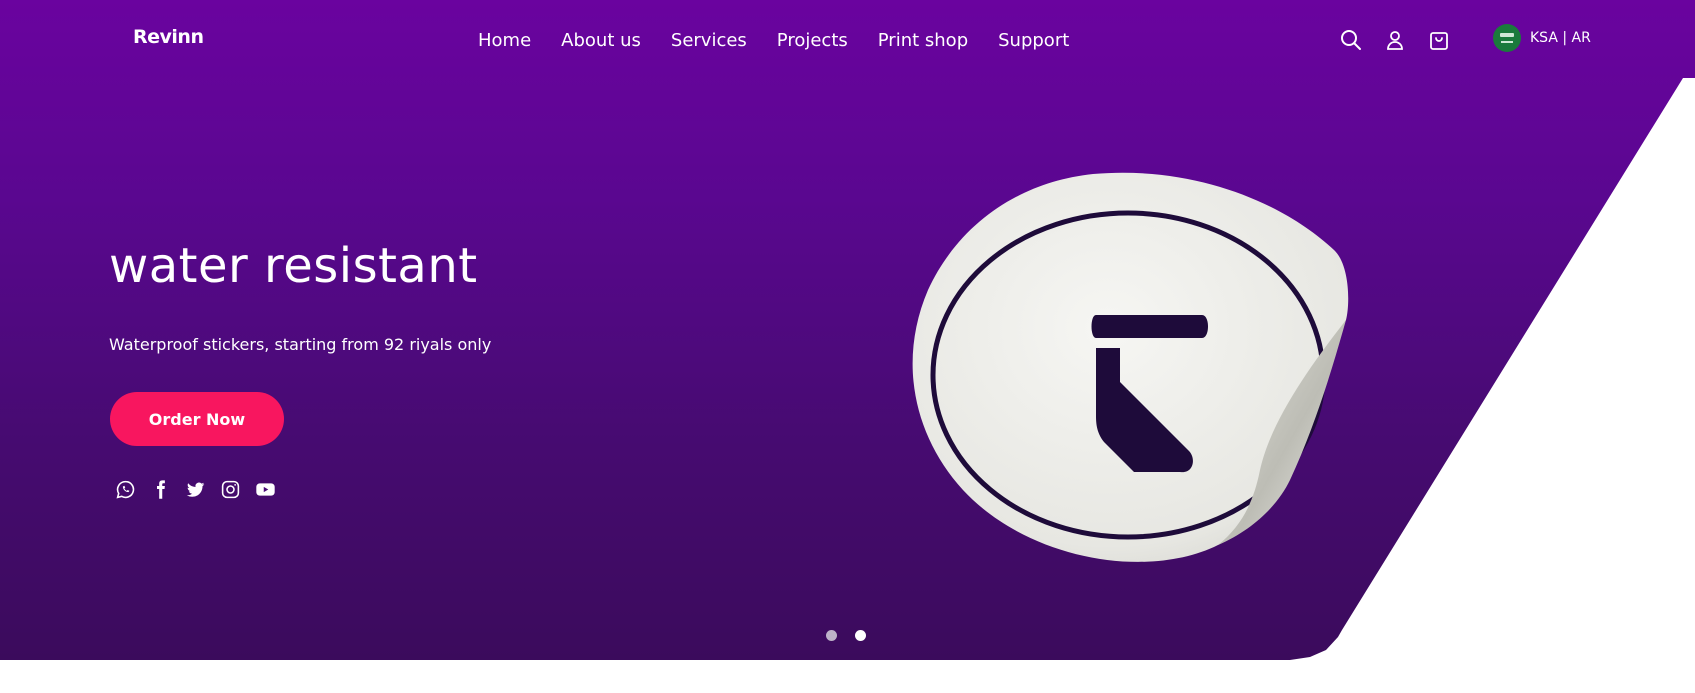 The image size is (1695, 693). Describe the element at coordinates (601, 40) in the screenshot. I see `nav-link-about-us: About us` at that location.